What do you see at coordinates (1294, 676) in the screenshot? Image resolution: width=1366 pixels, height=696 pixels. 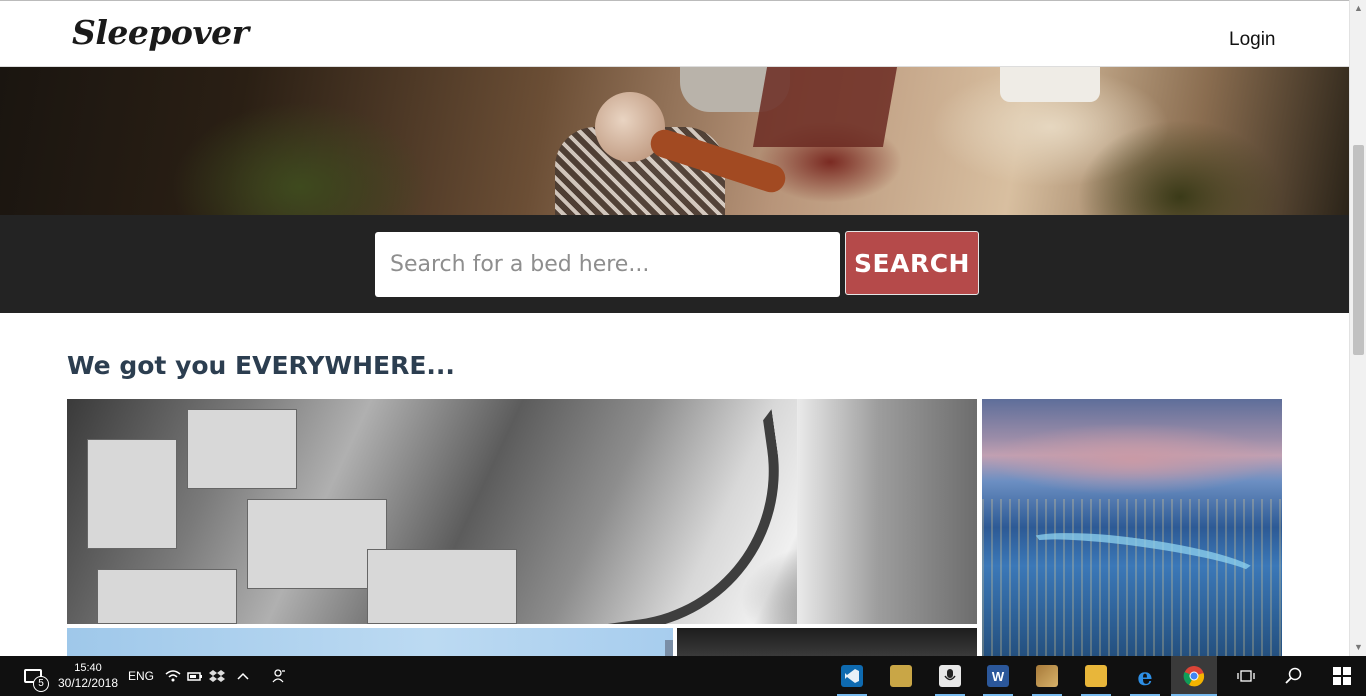 I see `search-icon` at bounding box center [1294, 676].